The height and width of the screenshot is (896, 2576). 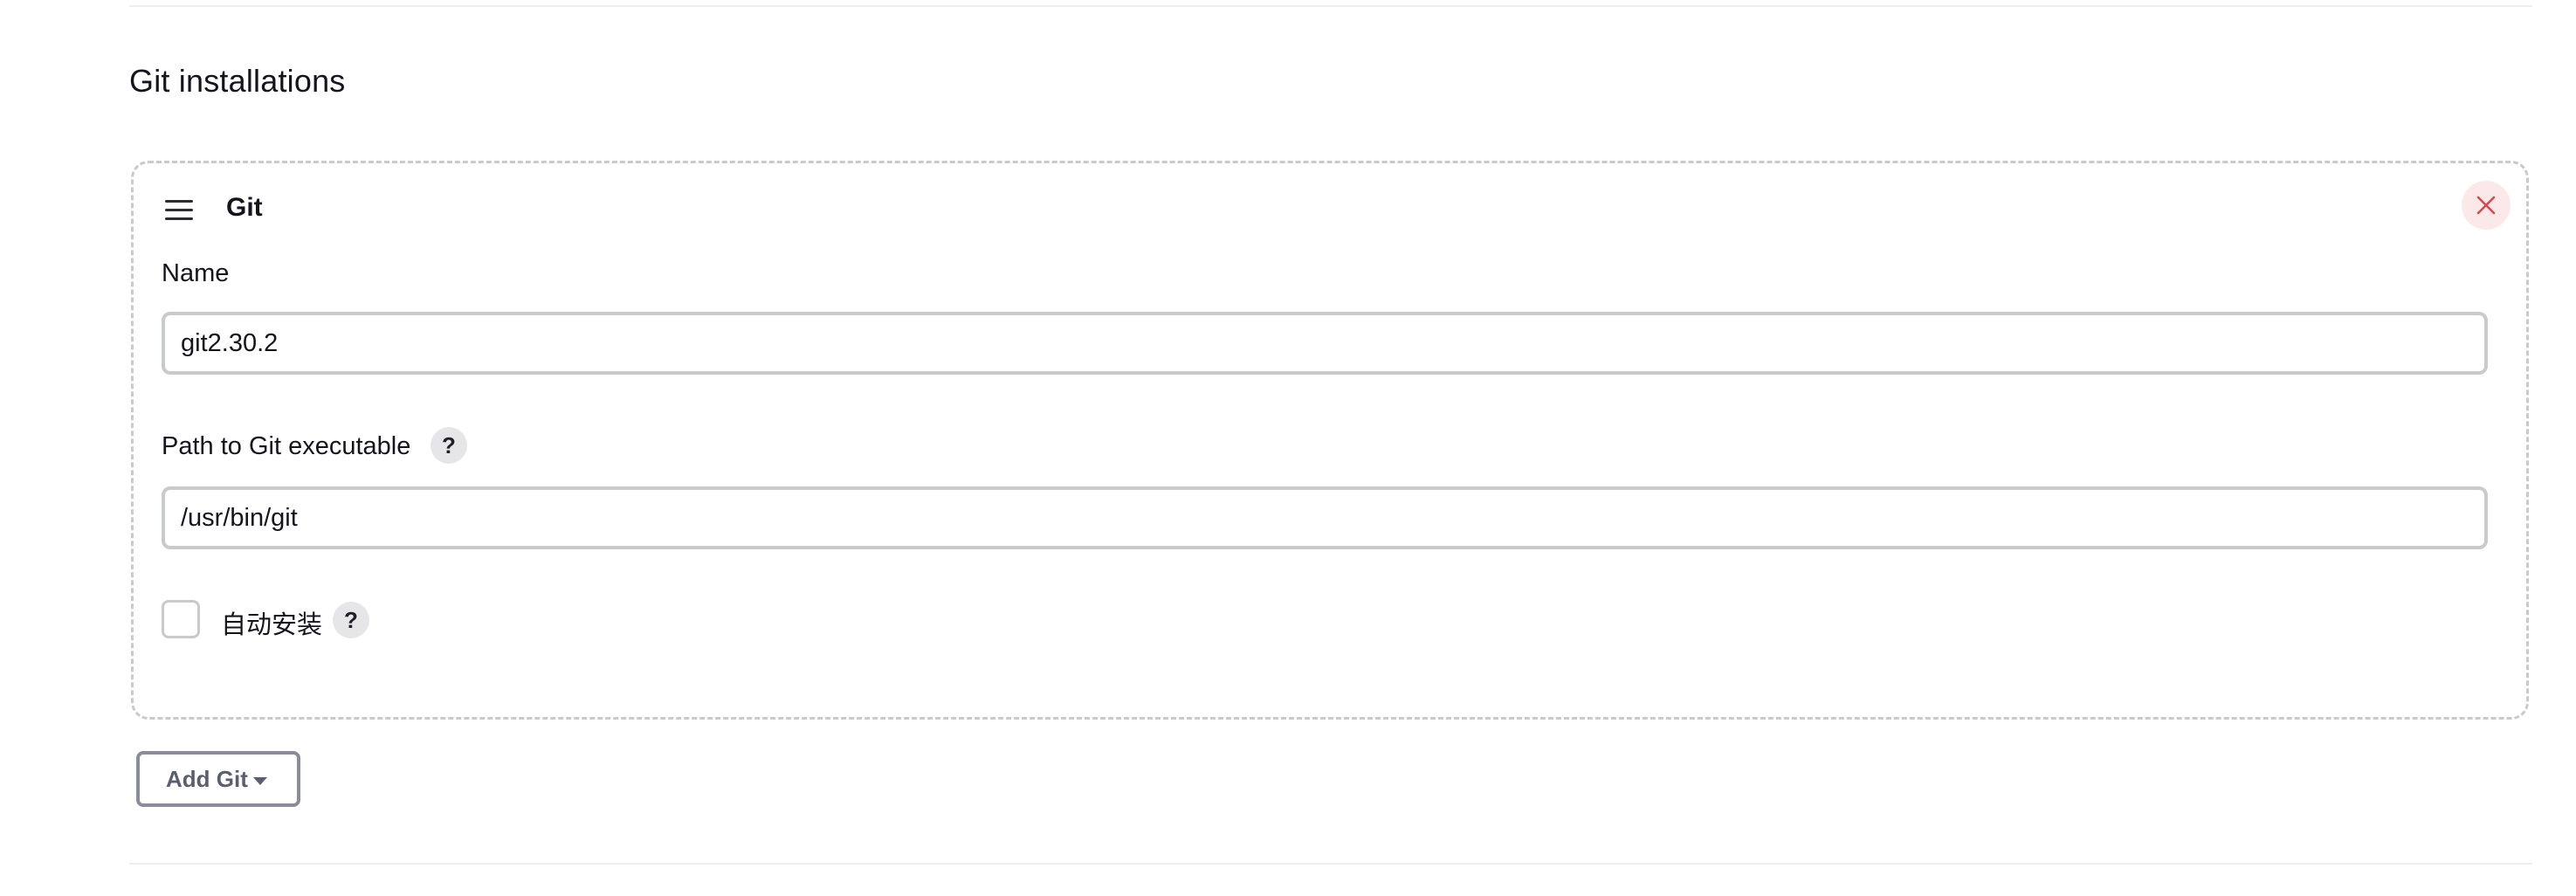 I want to click on top-divider, so click(x=1330, y=6).